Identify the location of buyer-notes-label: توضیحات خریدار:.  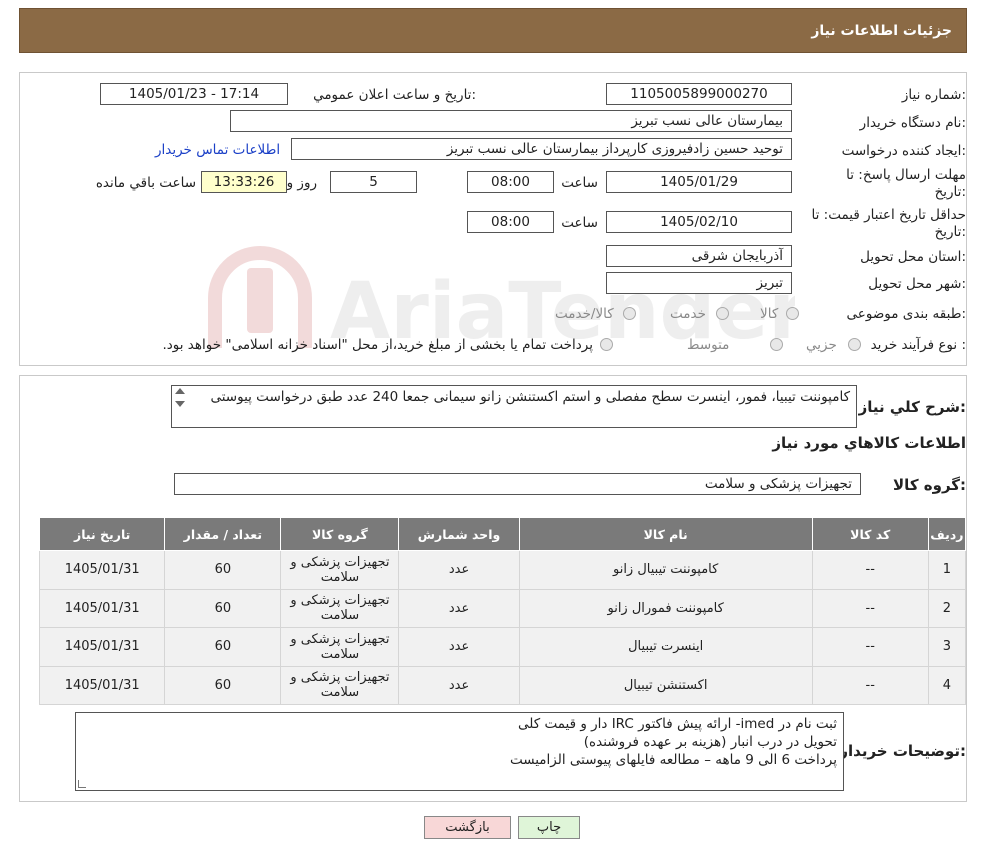
(902, 751).